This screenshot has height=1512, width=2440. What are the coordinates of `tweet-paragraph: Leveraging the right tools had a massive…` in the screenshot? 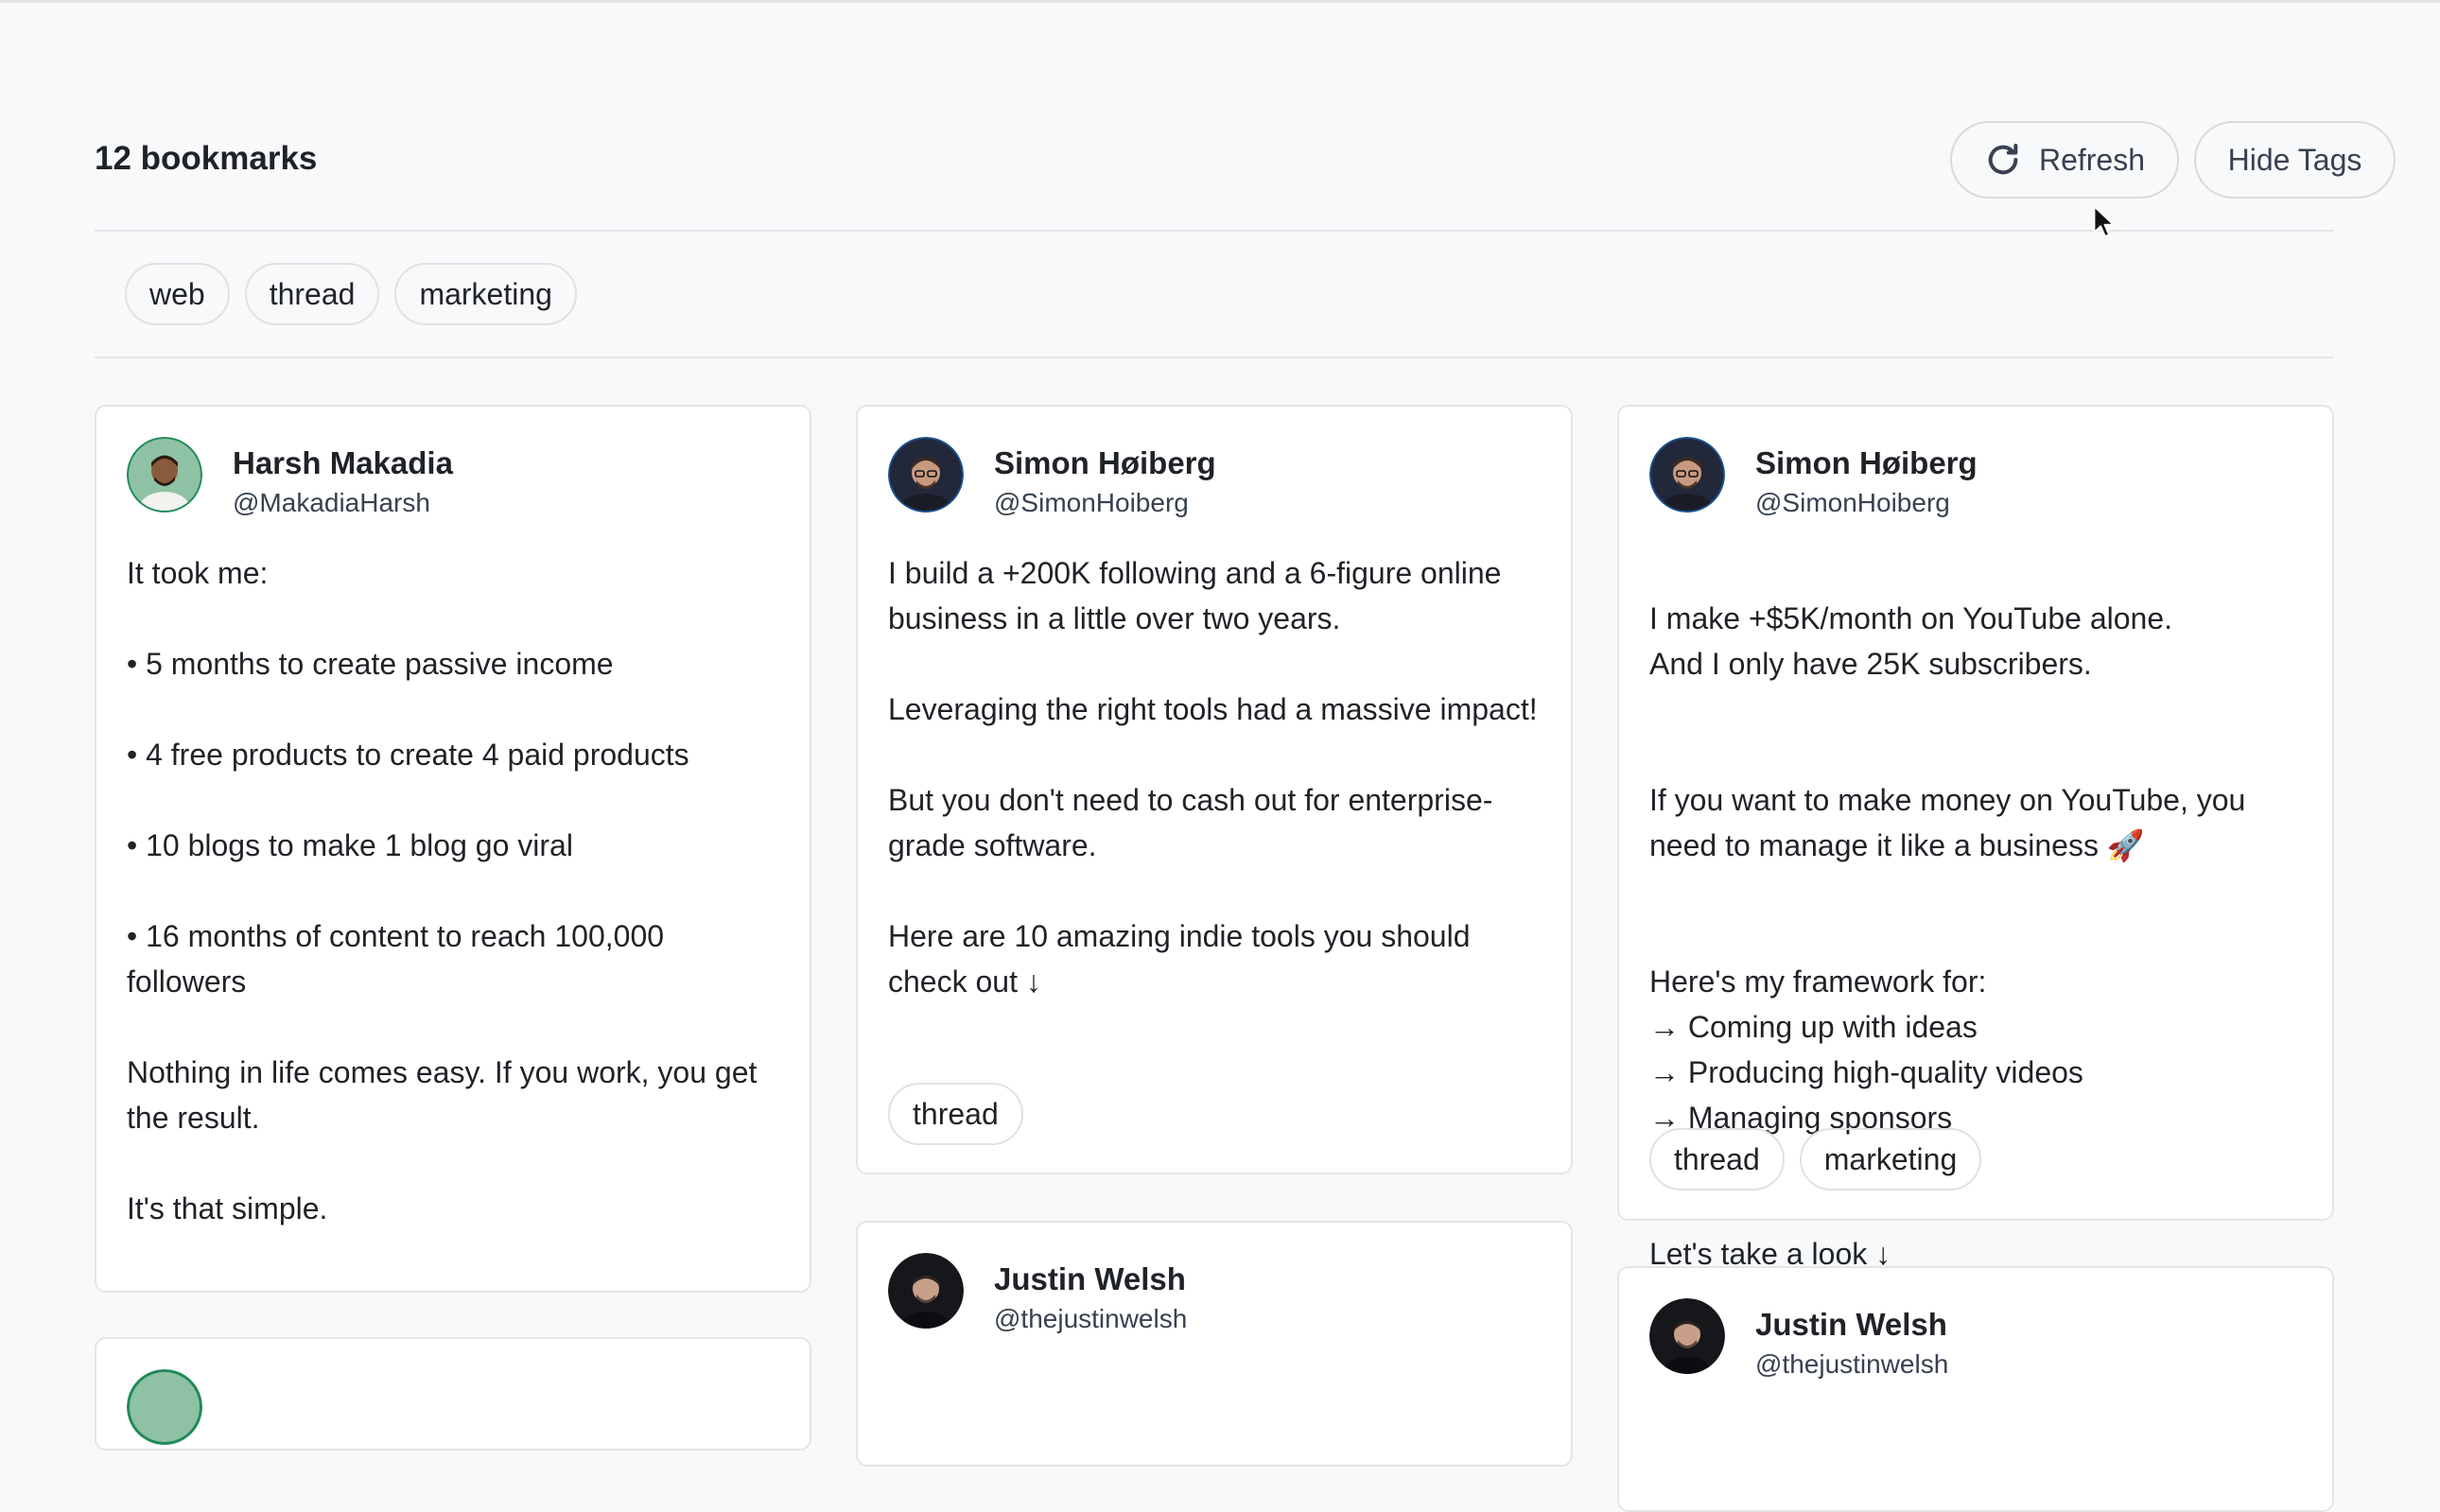 It's located at (1213, 709).